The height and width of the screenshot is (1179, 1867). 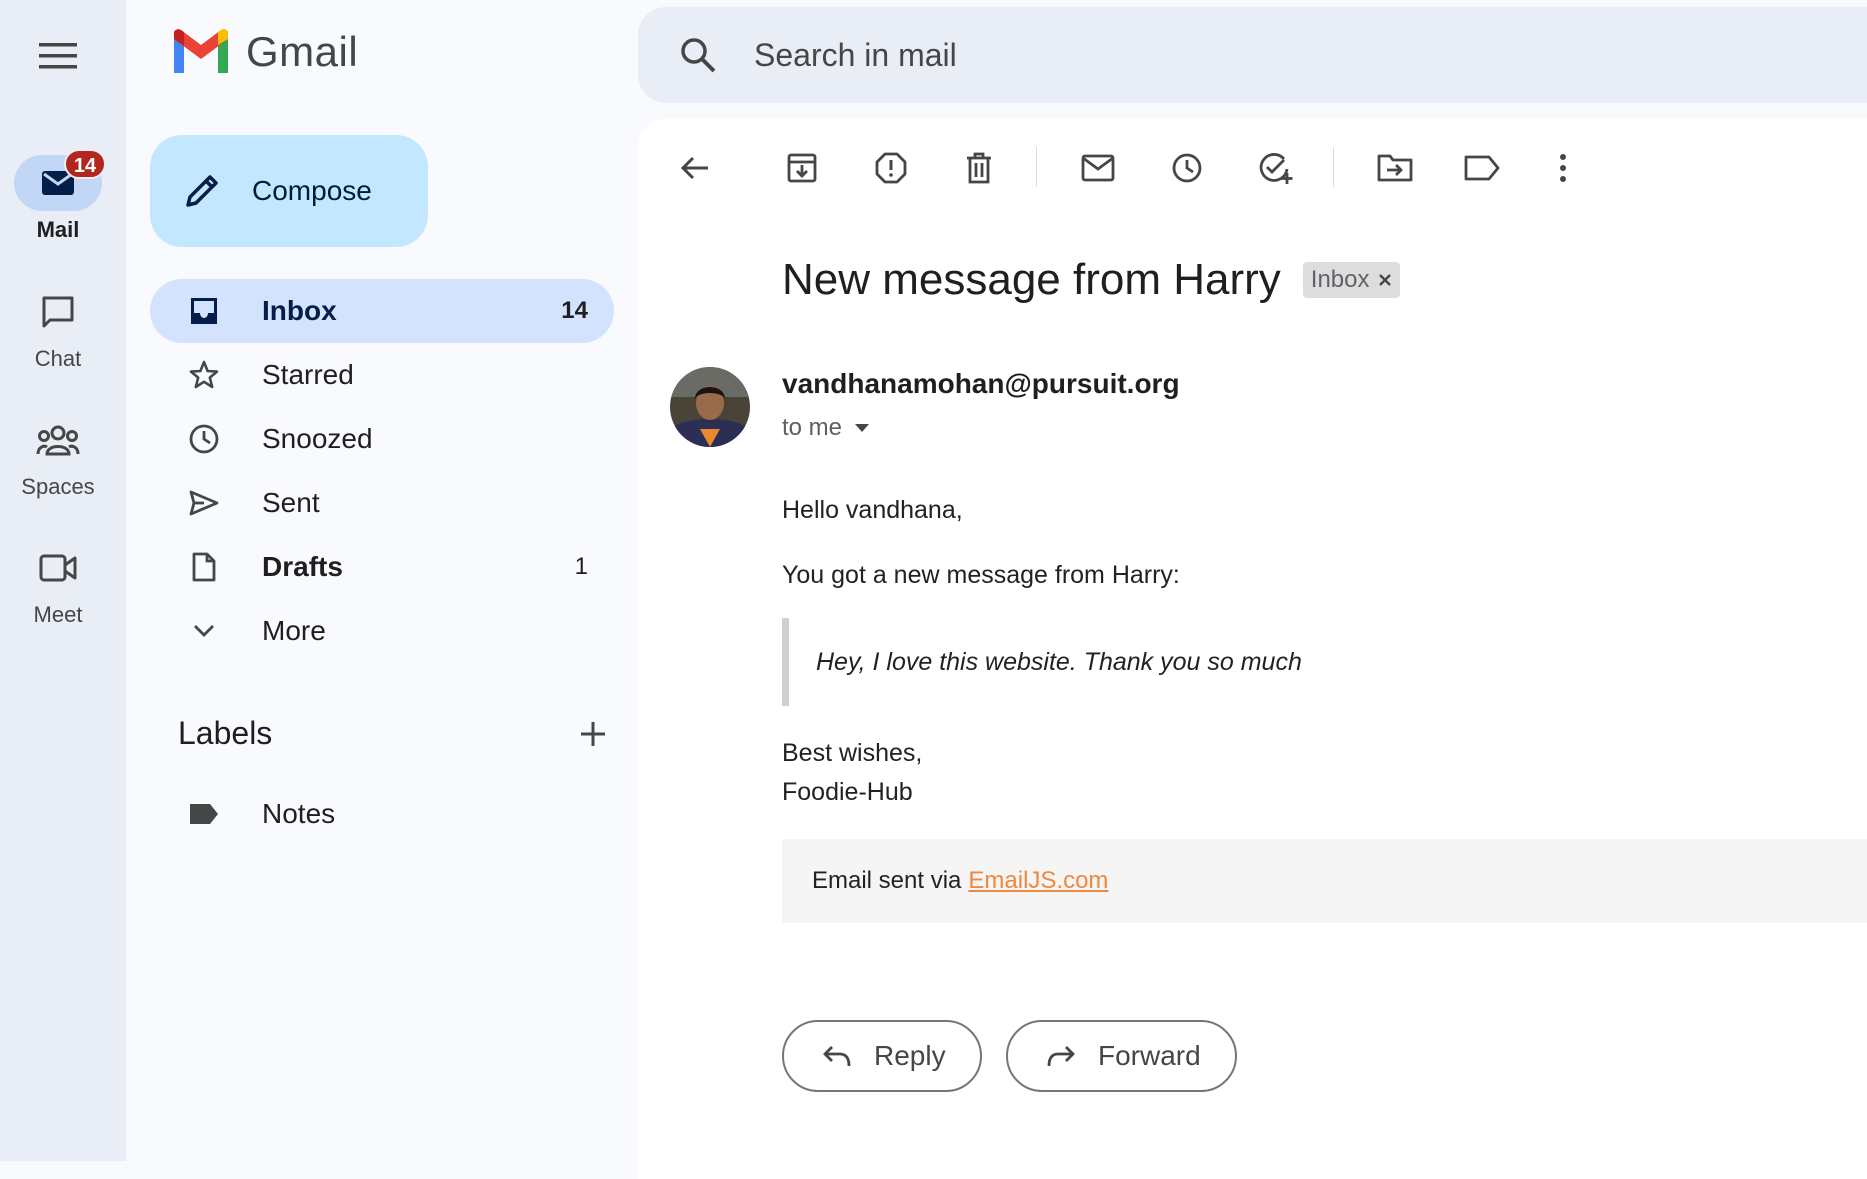 What do you see at coordinates (698, 55) in the screenshot?
I see `search-icon` at bounding box center [698, 55].